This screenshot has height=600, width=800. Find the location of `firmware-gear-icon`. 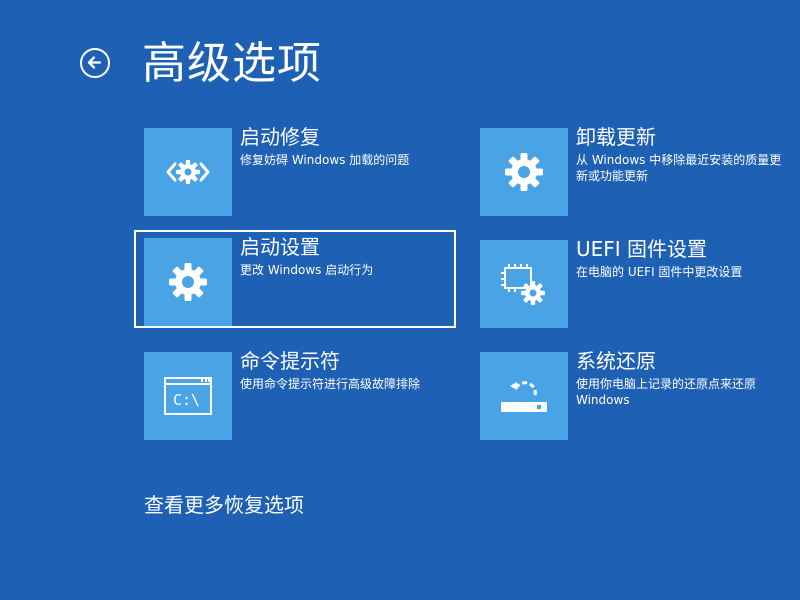

firmware-gear-icon is located at coordinates (524, 284).